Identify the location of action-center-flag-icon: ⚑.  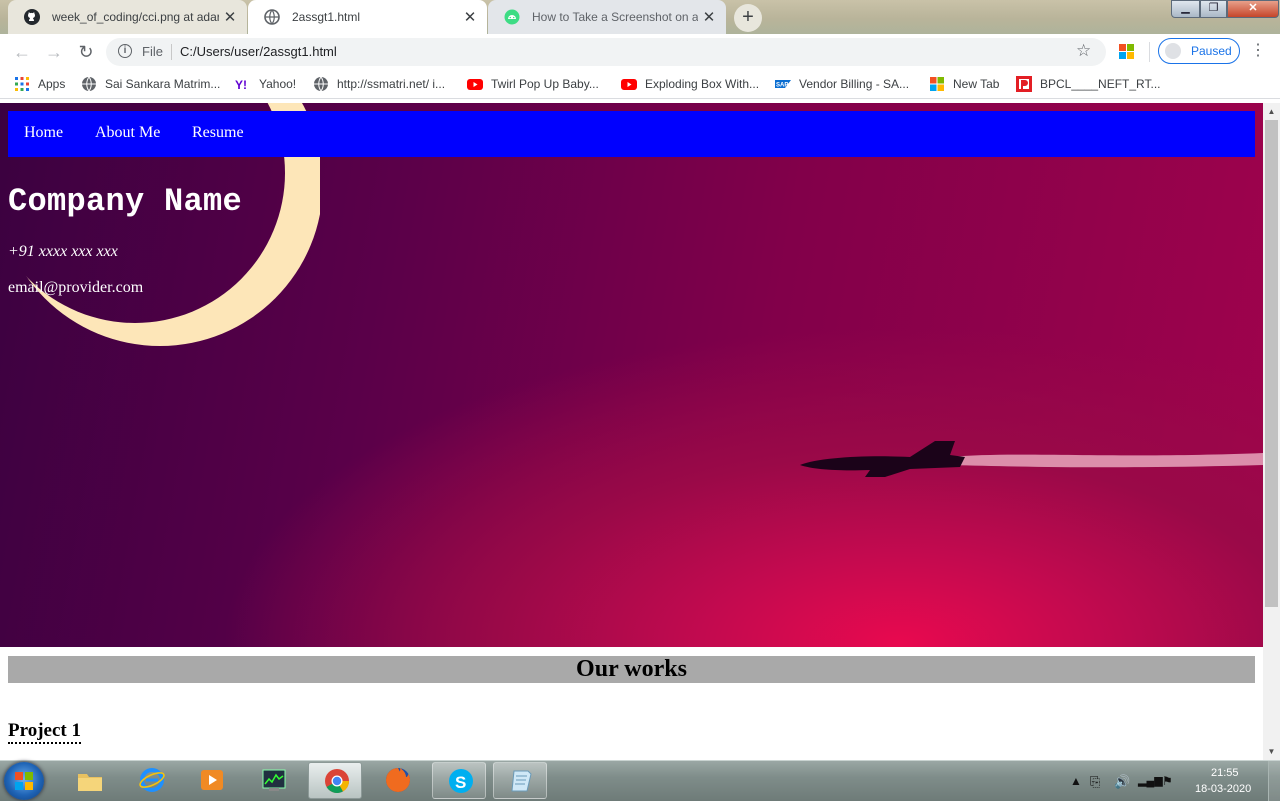
(1167, 781).